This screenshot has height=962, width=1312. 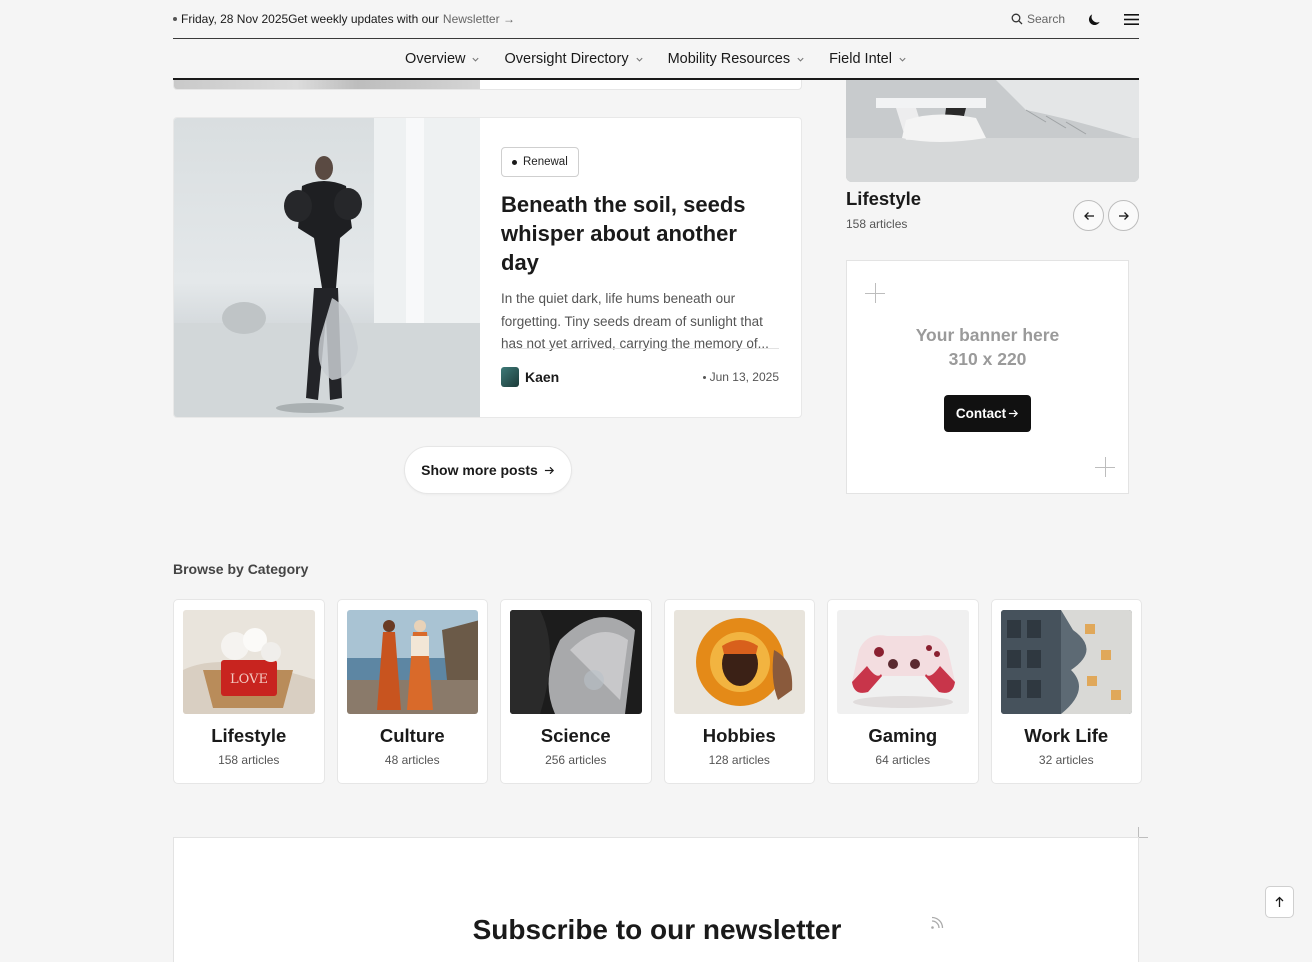 What do you see at coordinates (249, 736) in the screenshot?
I see `category-name: Lifestyle` at bounding box center [249, 736].